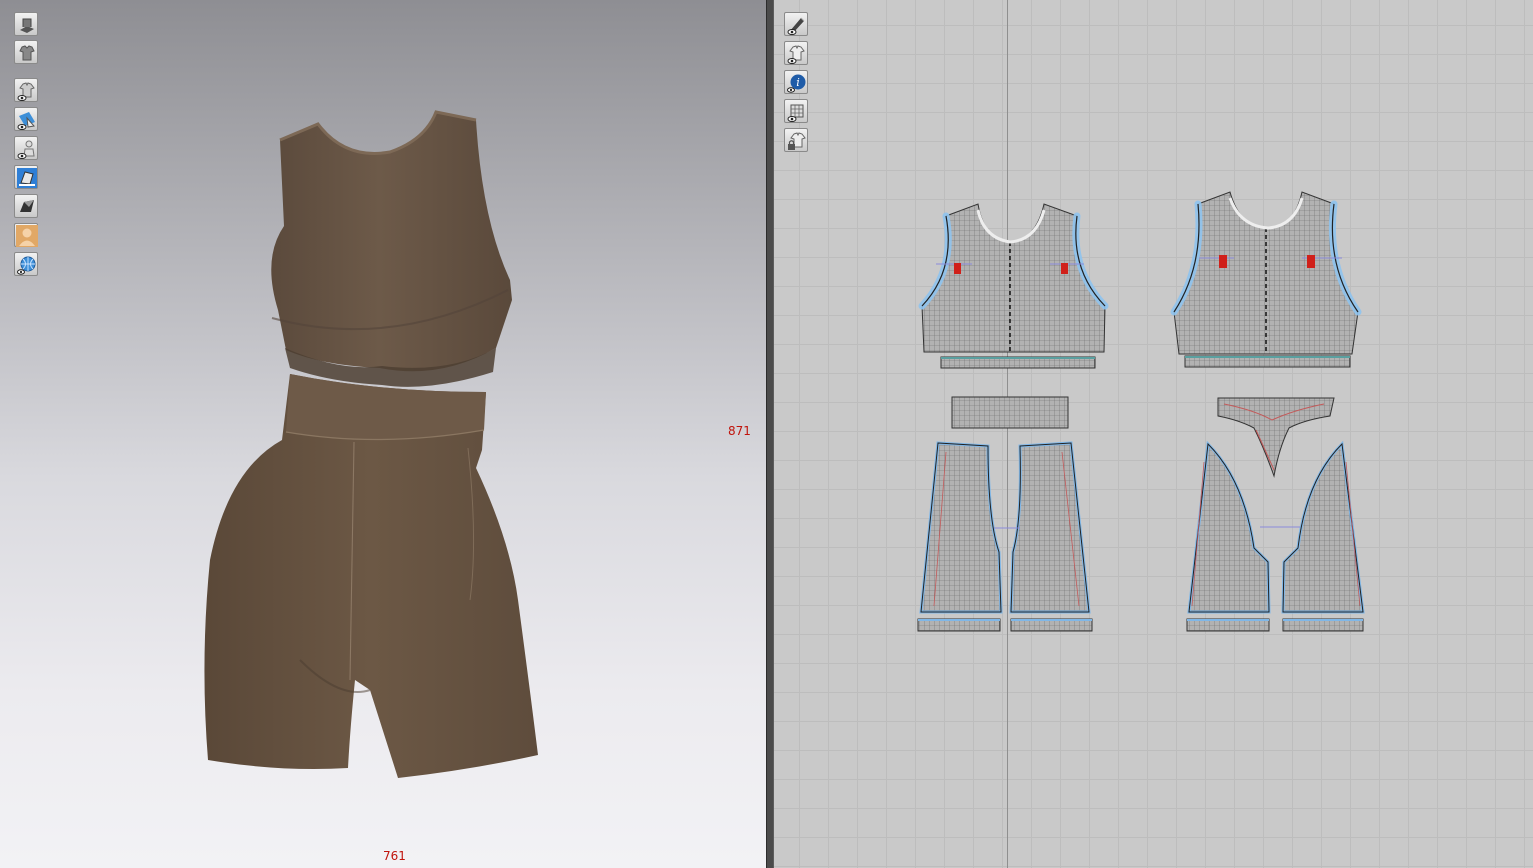  What do you see at coordinates (1266, 279) in the screenshot?
I see `back-bodice-pattern` at bounding box center [1266, 279].